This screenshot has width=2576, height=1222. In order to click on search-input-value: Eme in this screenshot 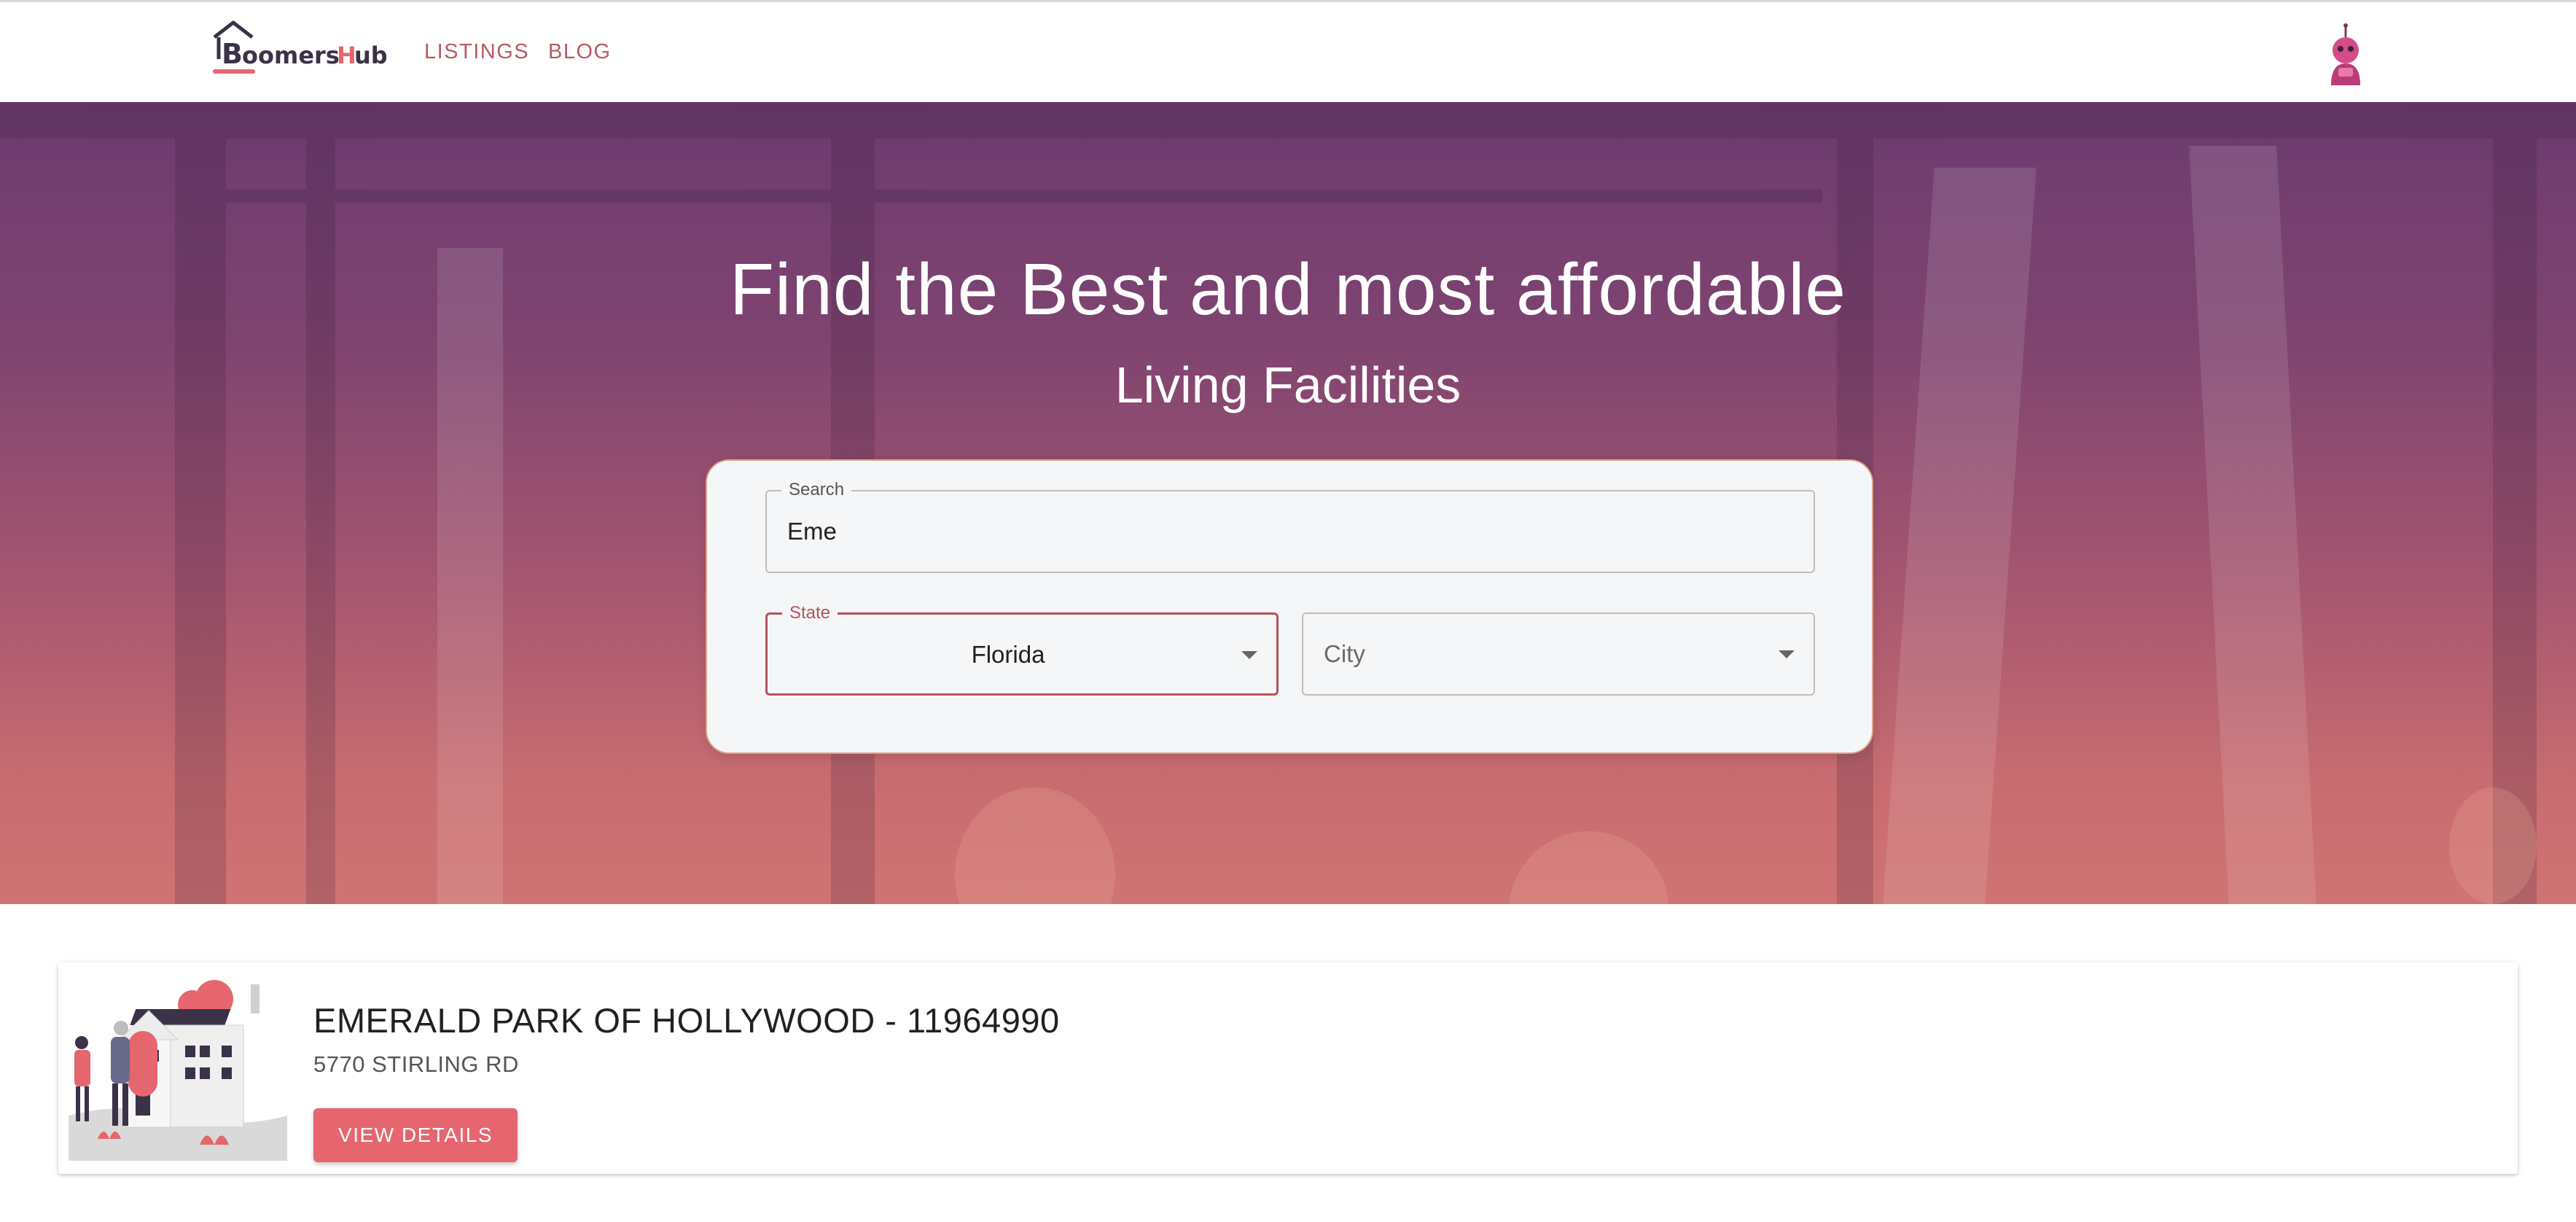, I will do `click(812, 531)`.